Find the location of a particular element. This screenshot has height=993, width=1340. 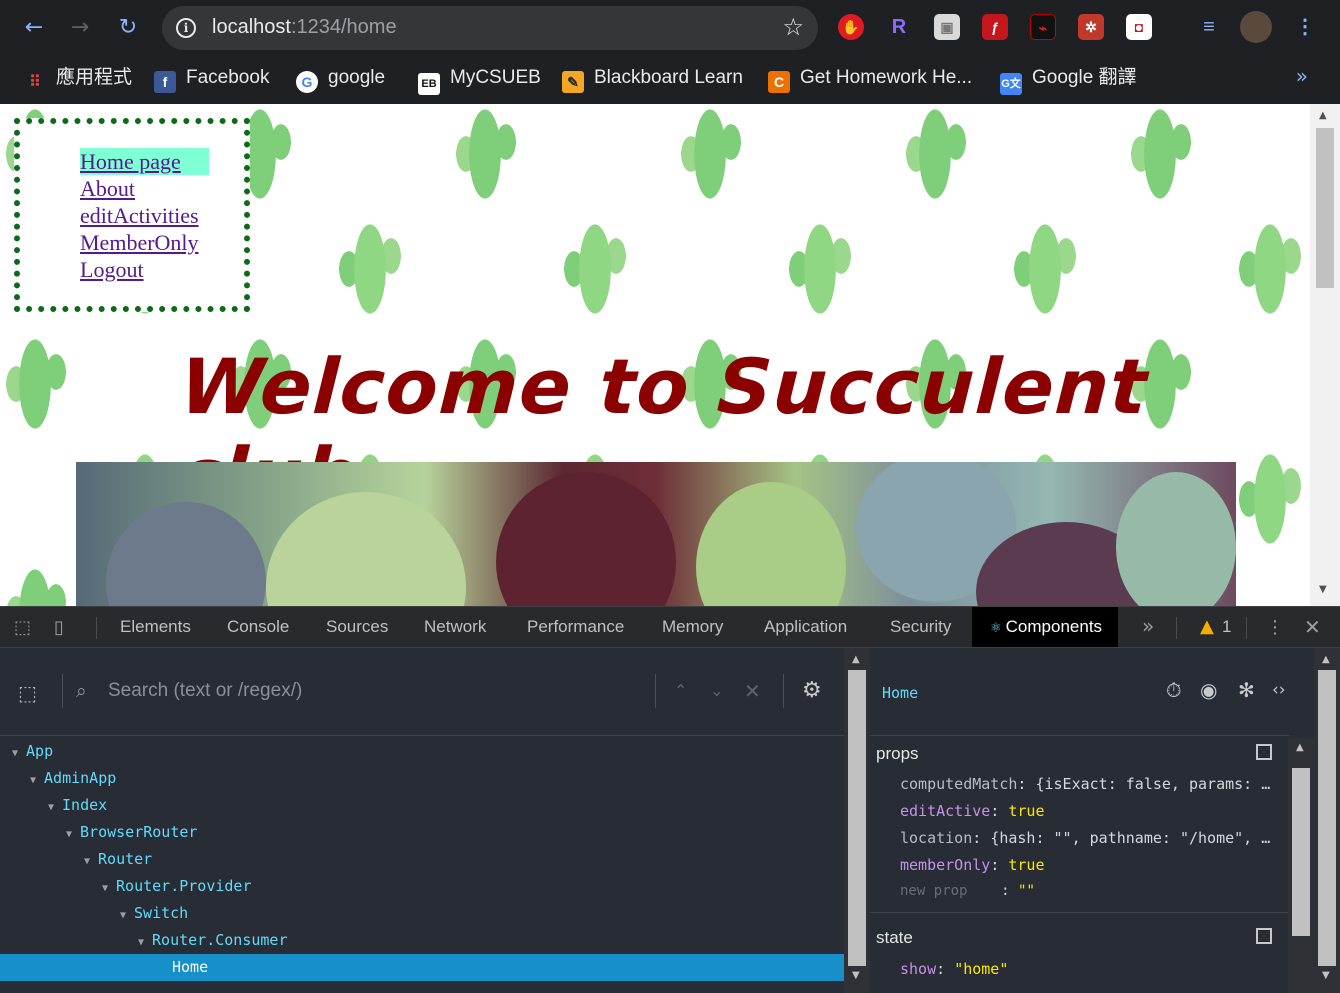

nav-edit-activities-link: editActivities is located at coordinates (144, 215).